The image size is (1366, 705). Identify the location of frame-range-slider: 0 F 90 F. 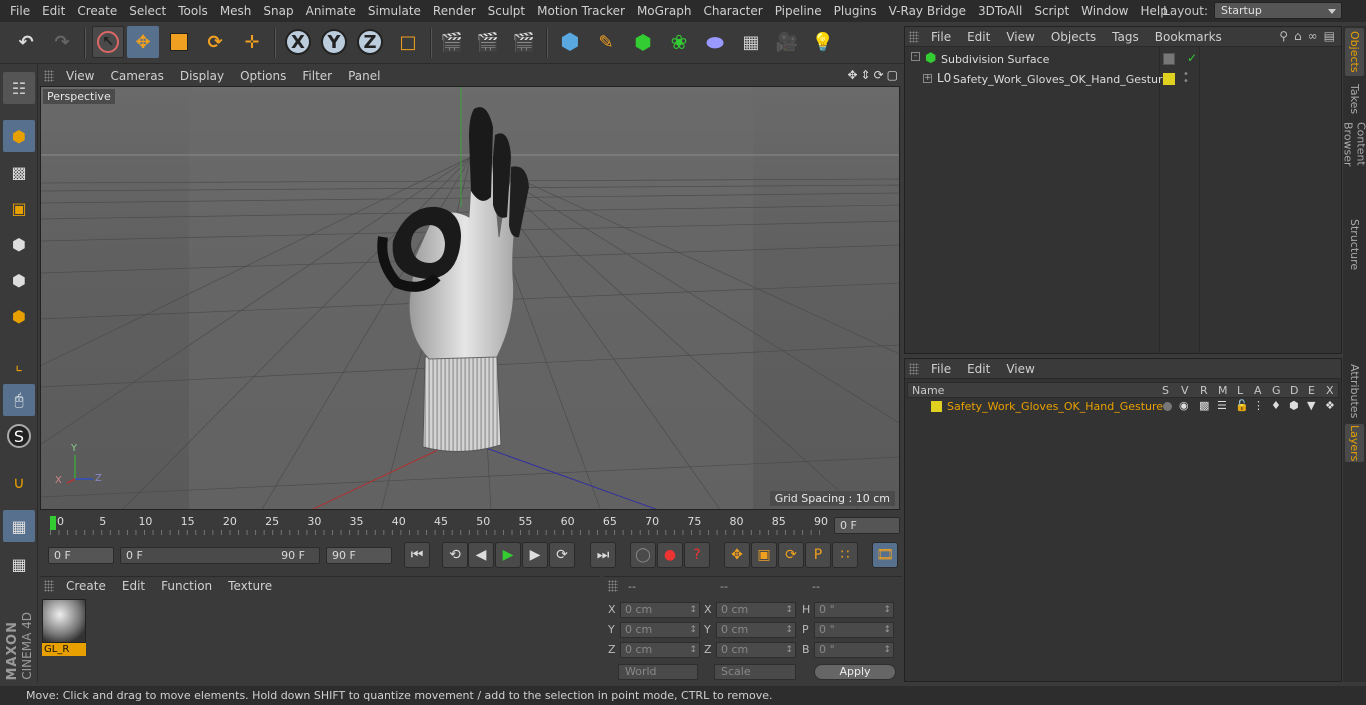
(220, 555).